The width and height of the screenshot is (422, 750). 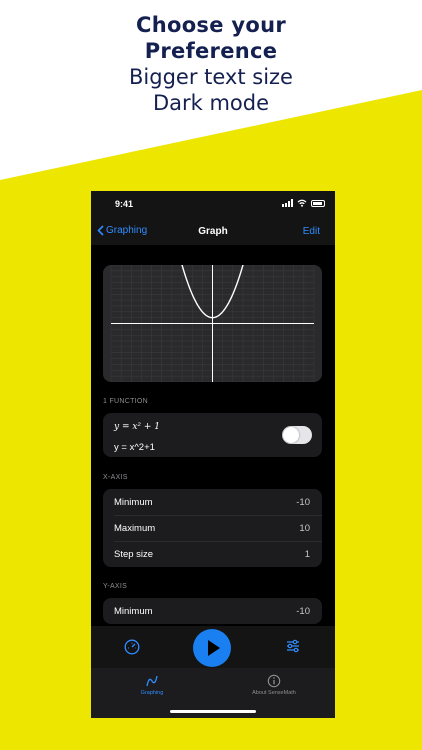 I want to click on y-axis-minimum-row: Minimum -10, so click(x=212, y=611).